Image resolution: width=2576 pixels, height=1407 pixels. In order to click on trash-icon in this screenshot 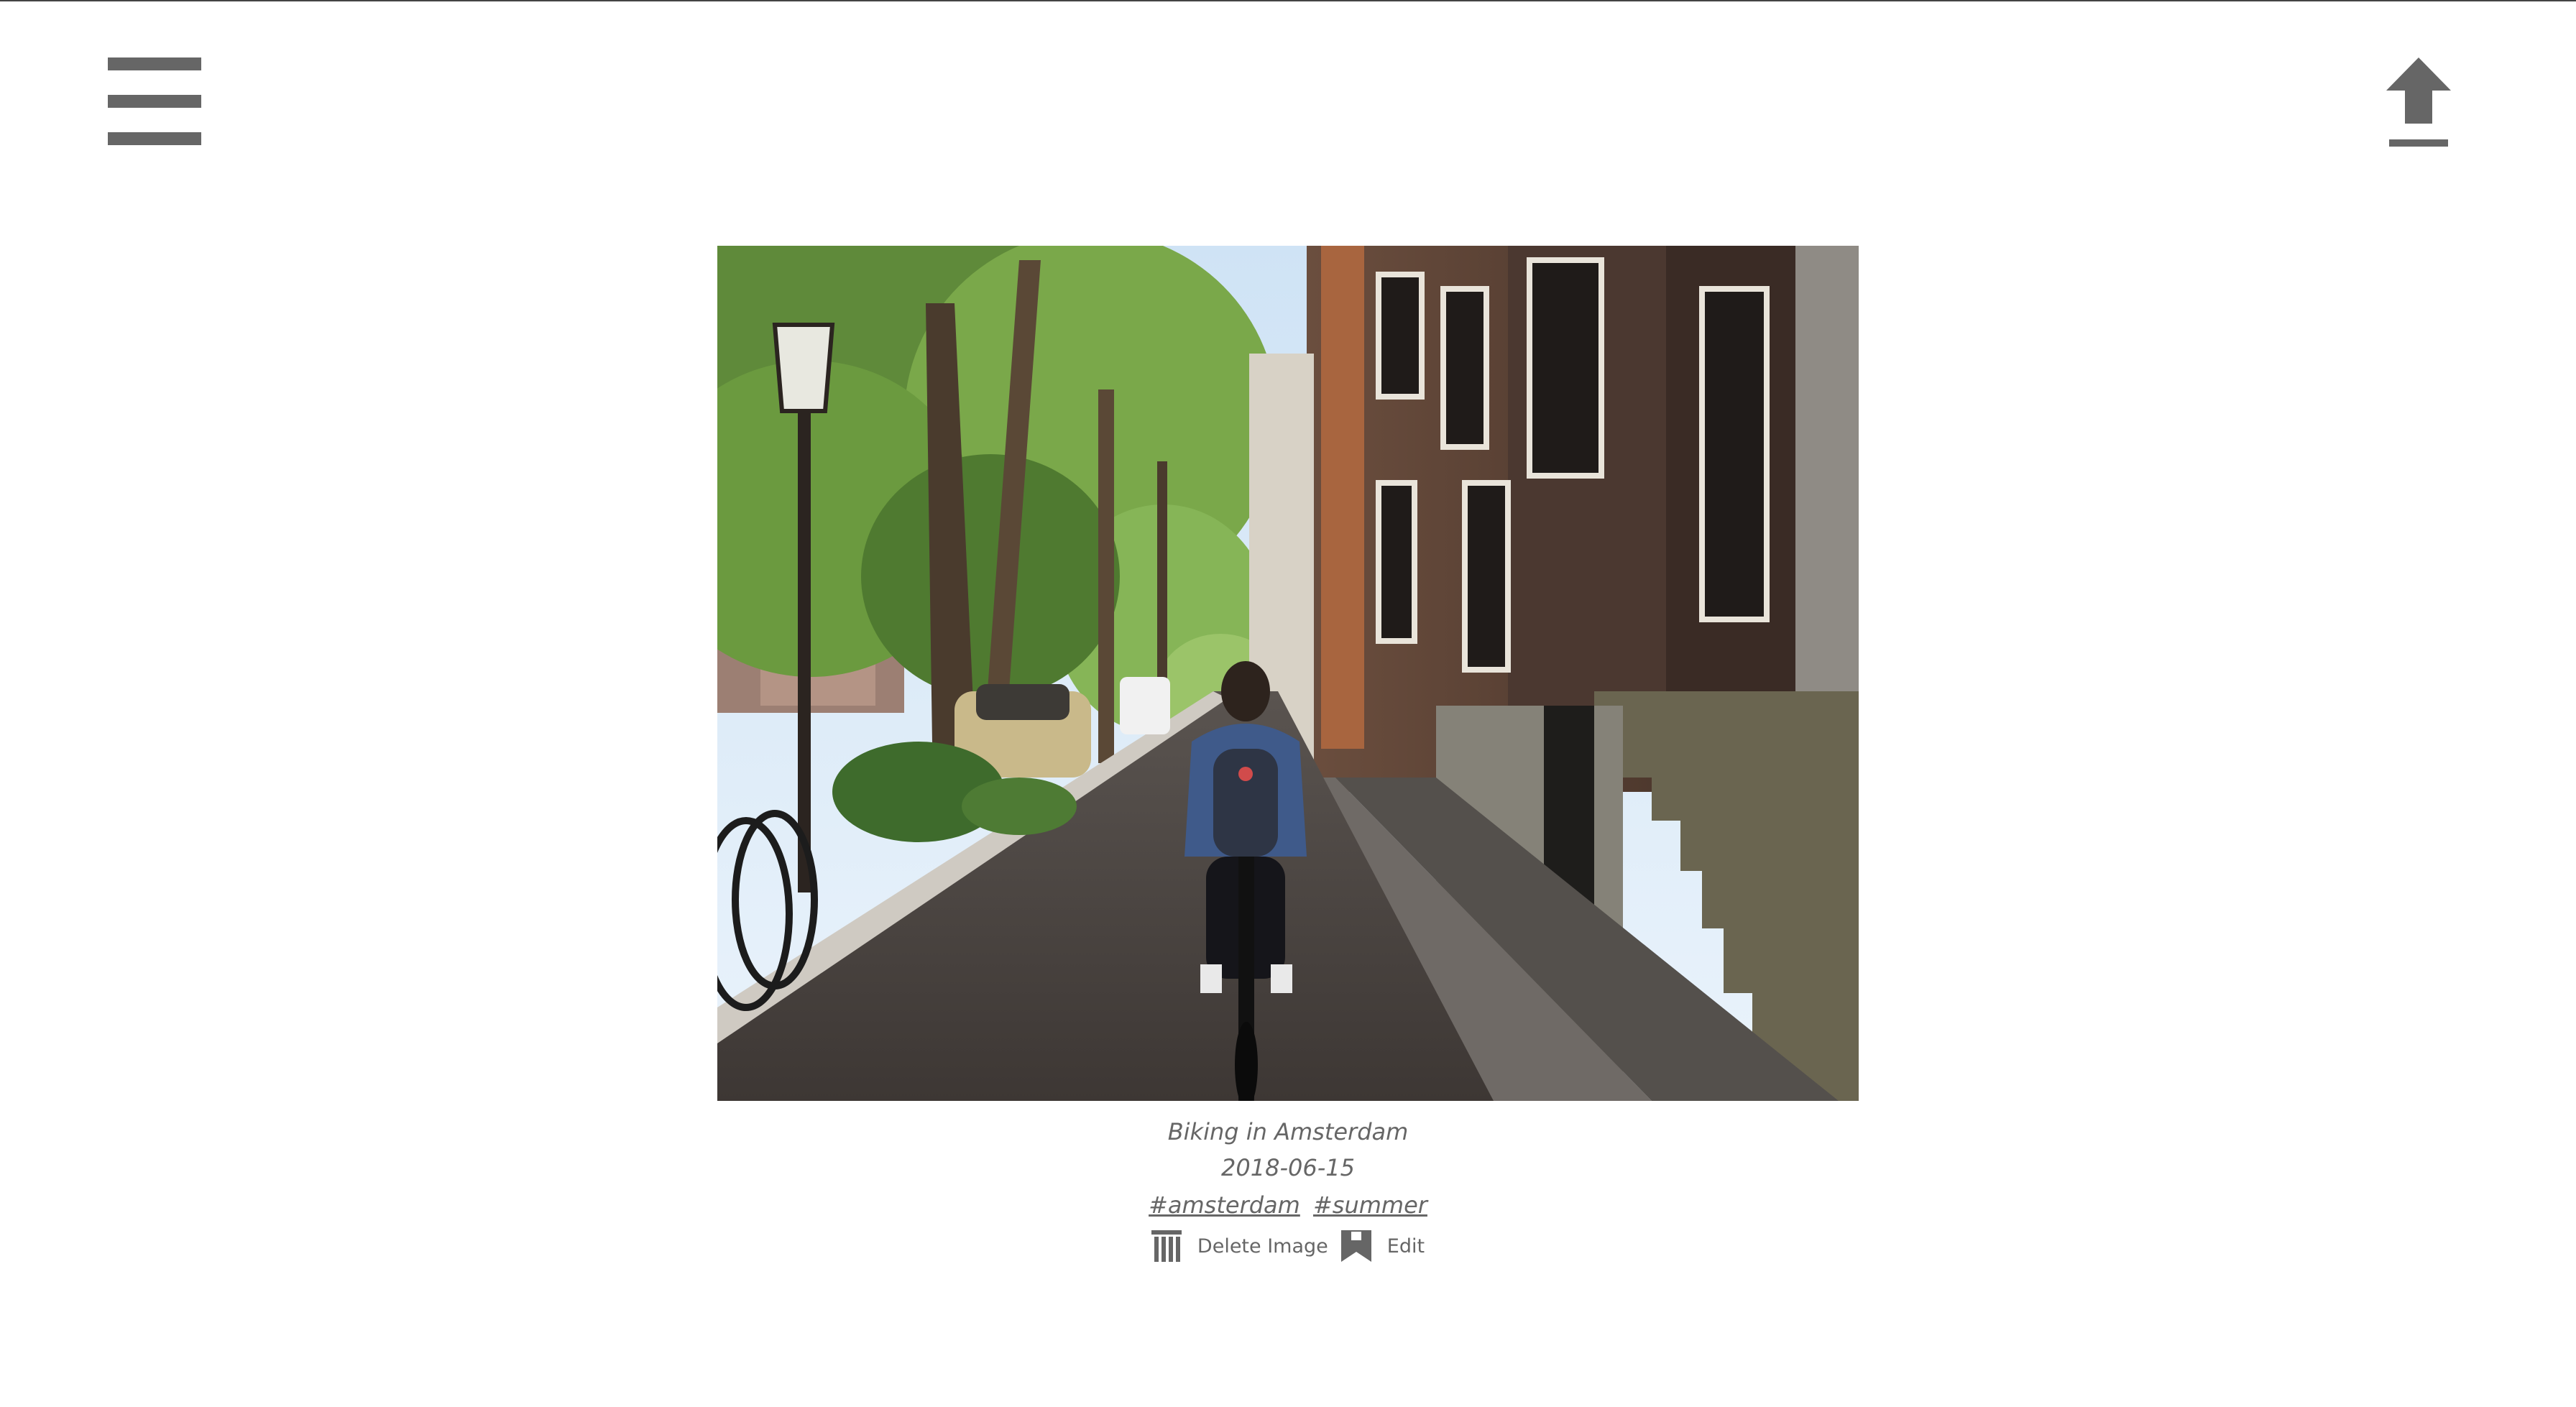, I will do `click(1166, 1246)`.